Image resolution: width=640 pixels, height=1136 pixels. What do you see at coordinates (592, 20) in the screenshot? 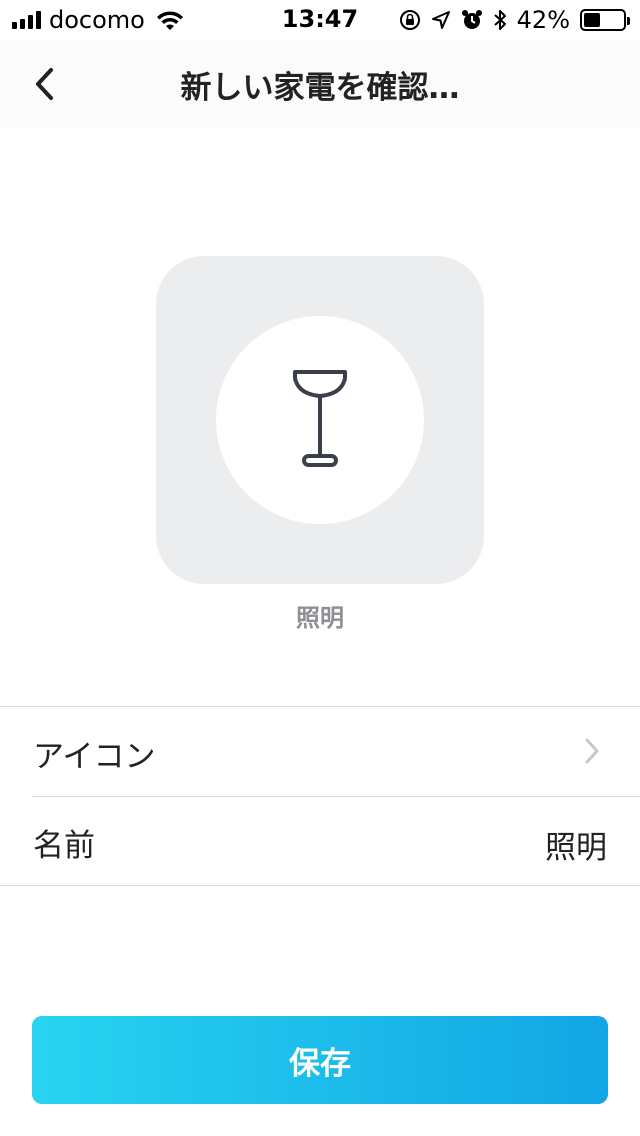
I see `battery-fill` at bounding box center [592, 20].